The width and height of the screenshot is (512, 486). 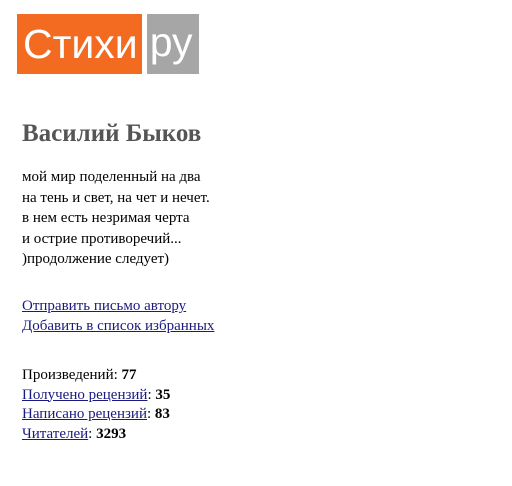 What do you see at coordinates (112, 133) in the screenshot?
I see `author-name: Василий Быков` at bounding box center [112, 133].